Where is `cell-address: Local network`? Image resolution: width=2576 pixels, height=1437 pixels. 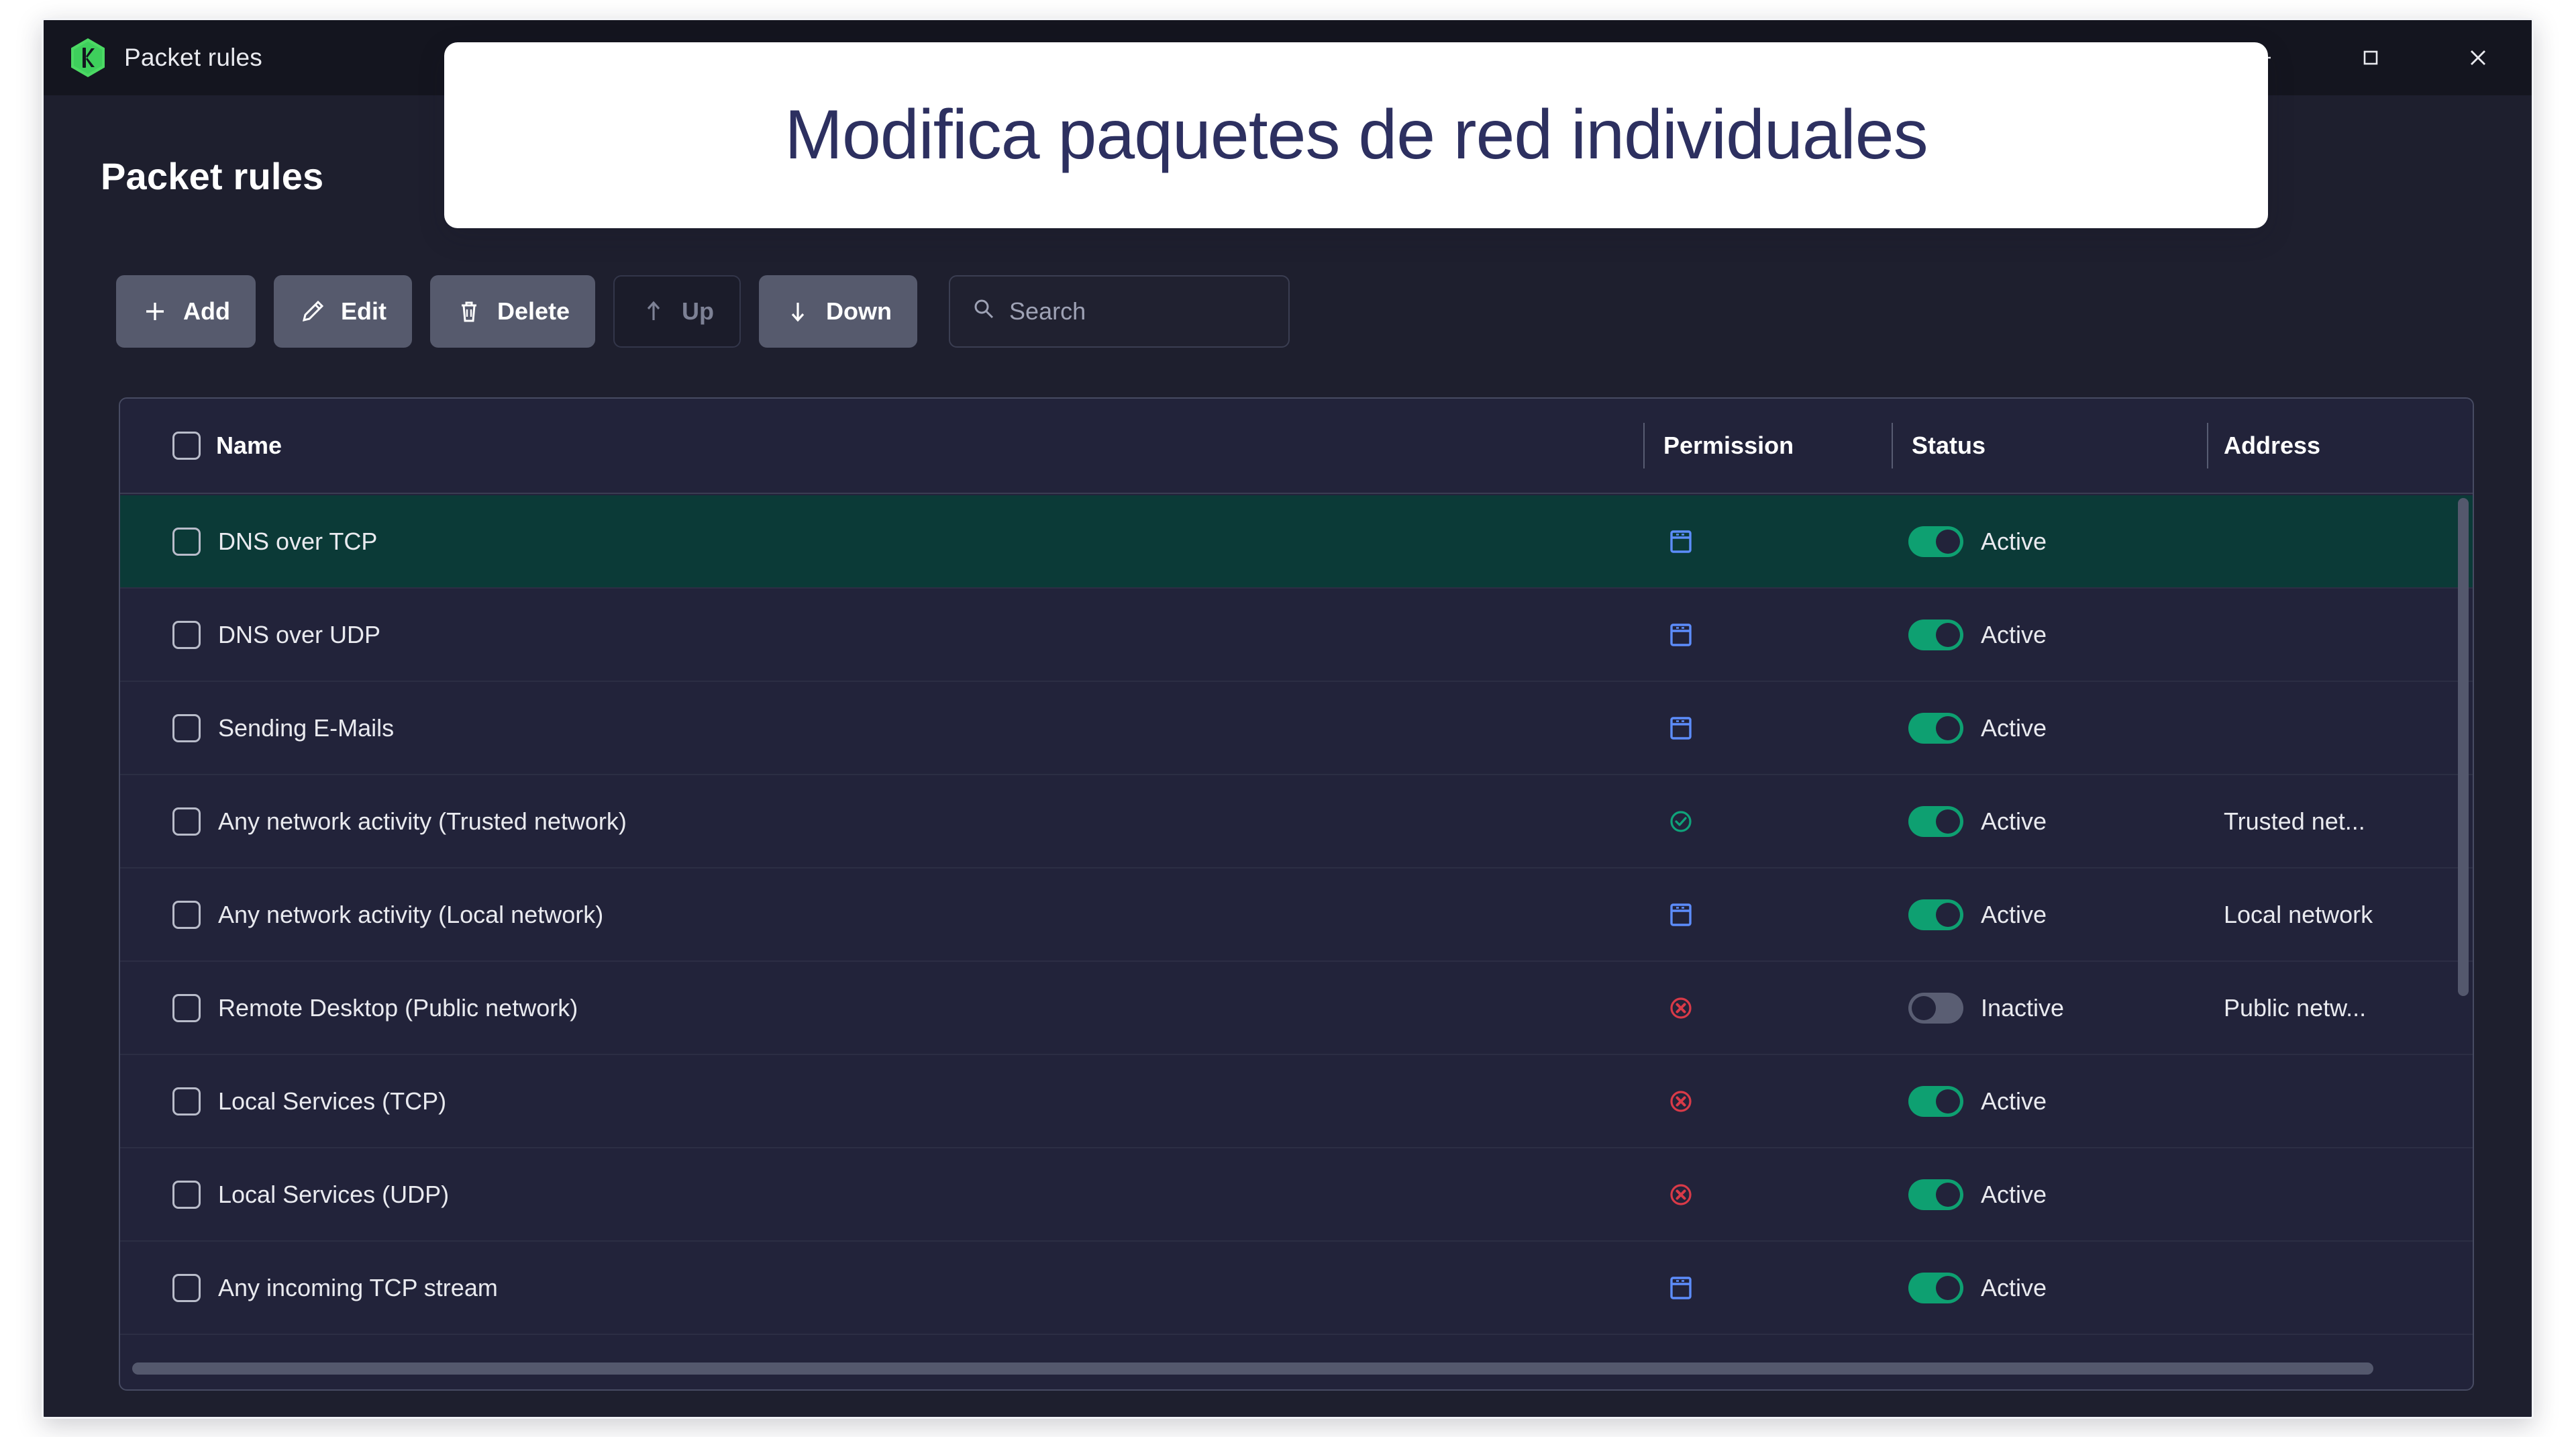
cell-address: Local network is located at coordinates (2298, 914).